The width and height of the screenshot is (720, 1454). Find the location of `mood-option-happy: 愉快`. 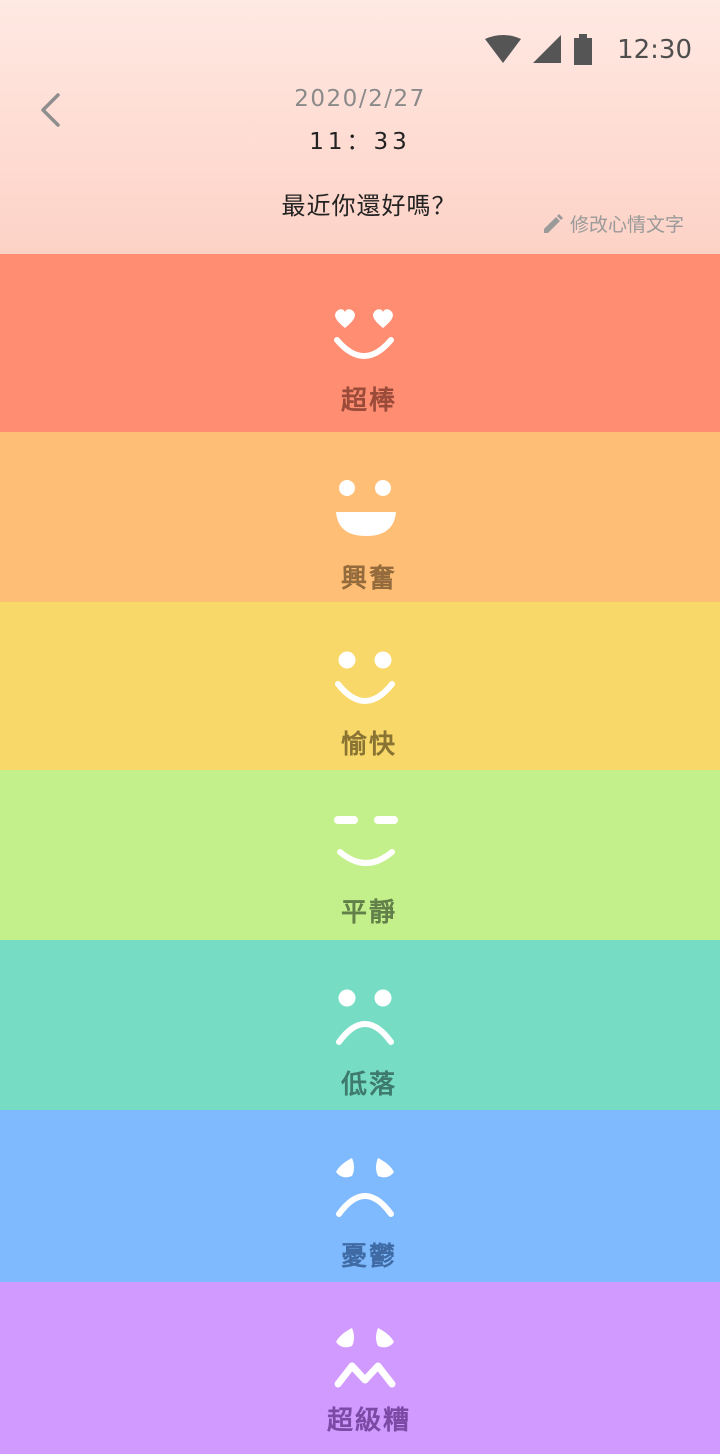

mood-option-happy: 愉快 is located at coordinates (360, 686).